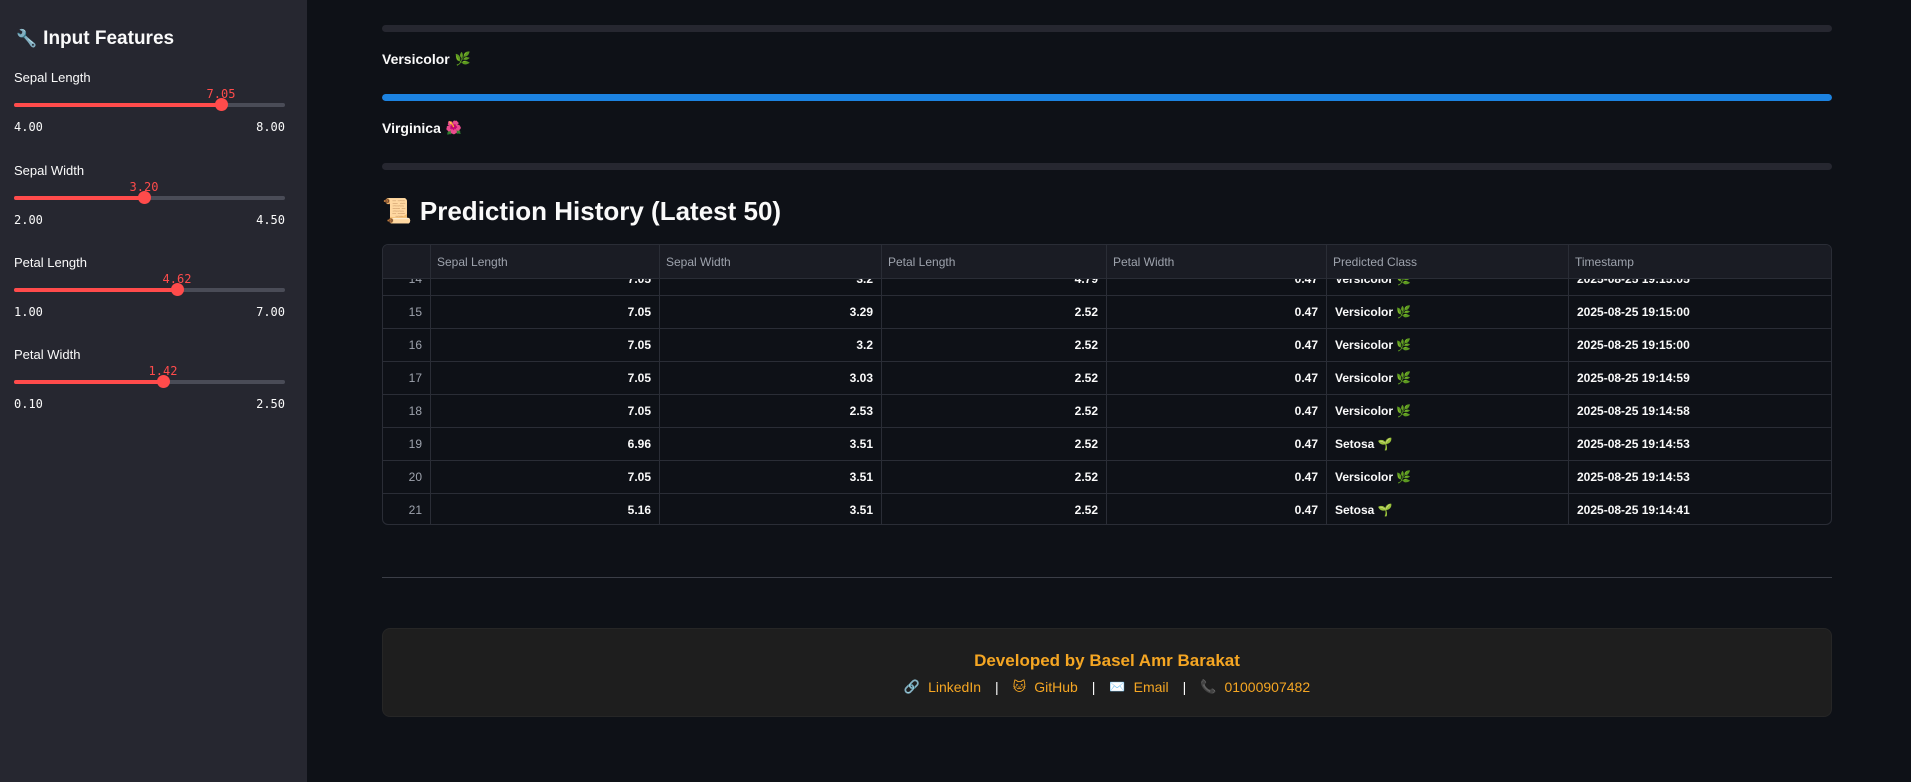 Image resolution: width=1911 pixels, height=782 pixels. I want to click on phone-link: 01000907482, so click(1267, 687).